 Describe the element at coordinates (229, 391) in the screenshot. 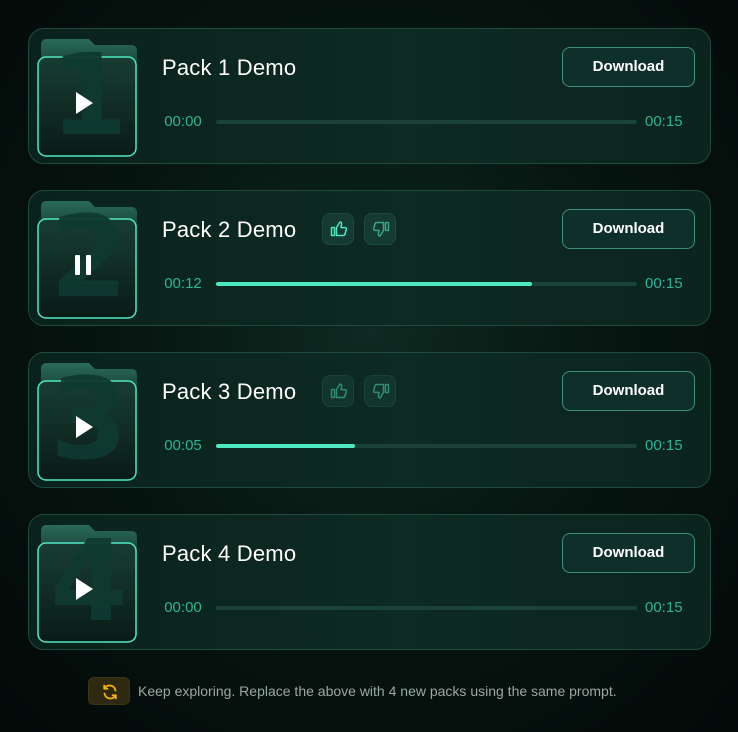

I see `pack-title: Pack 3 Demo` at that location.